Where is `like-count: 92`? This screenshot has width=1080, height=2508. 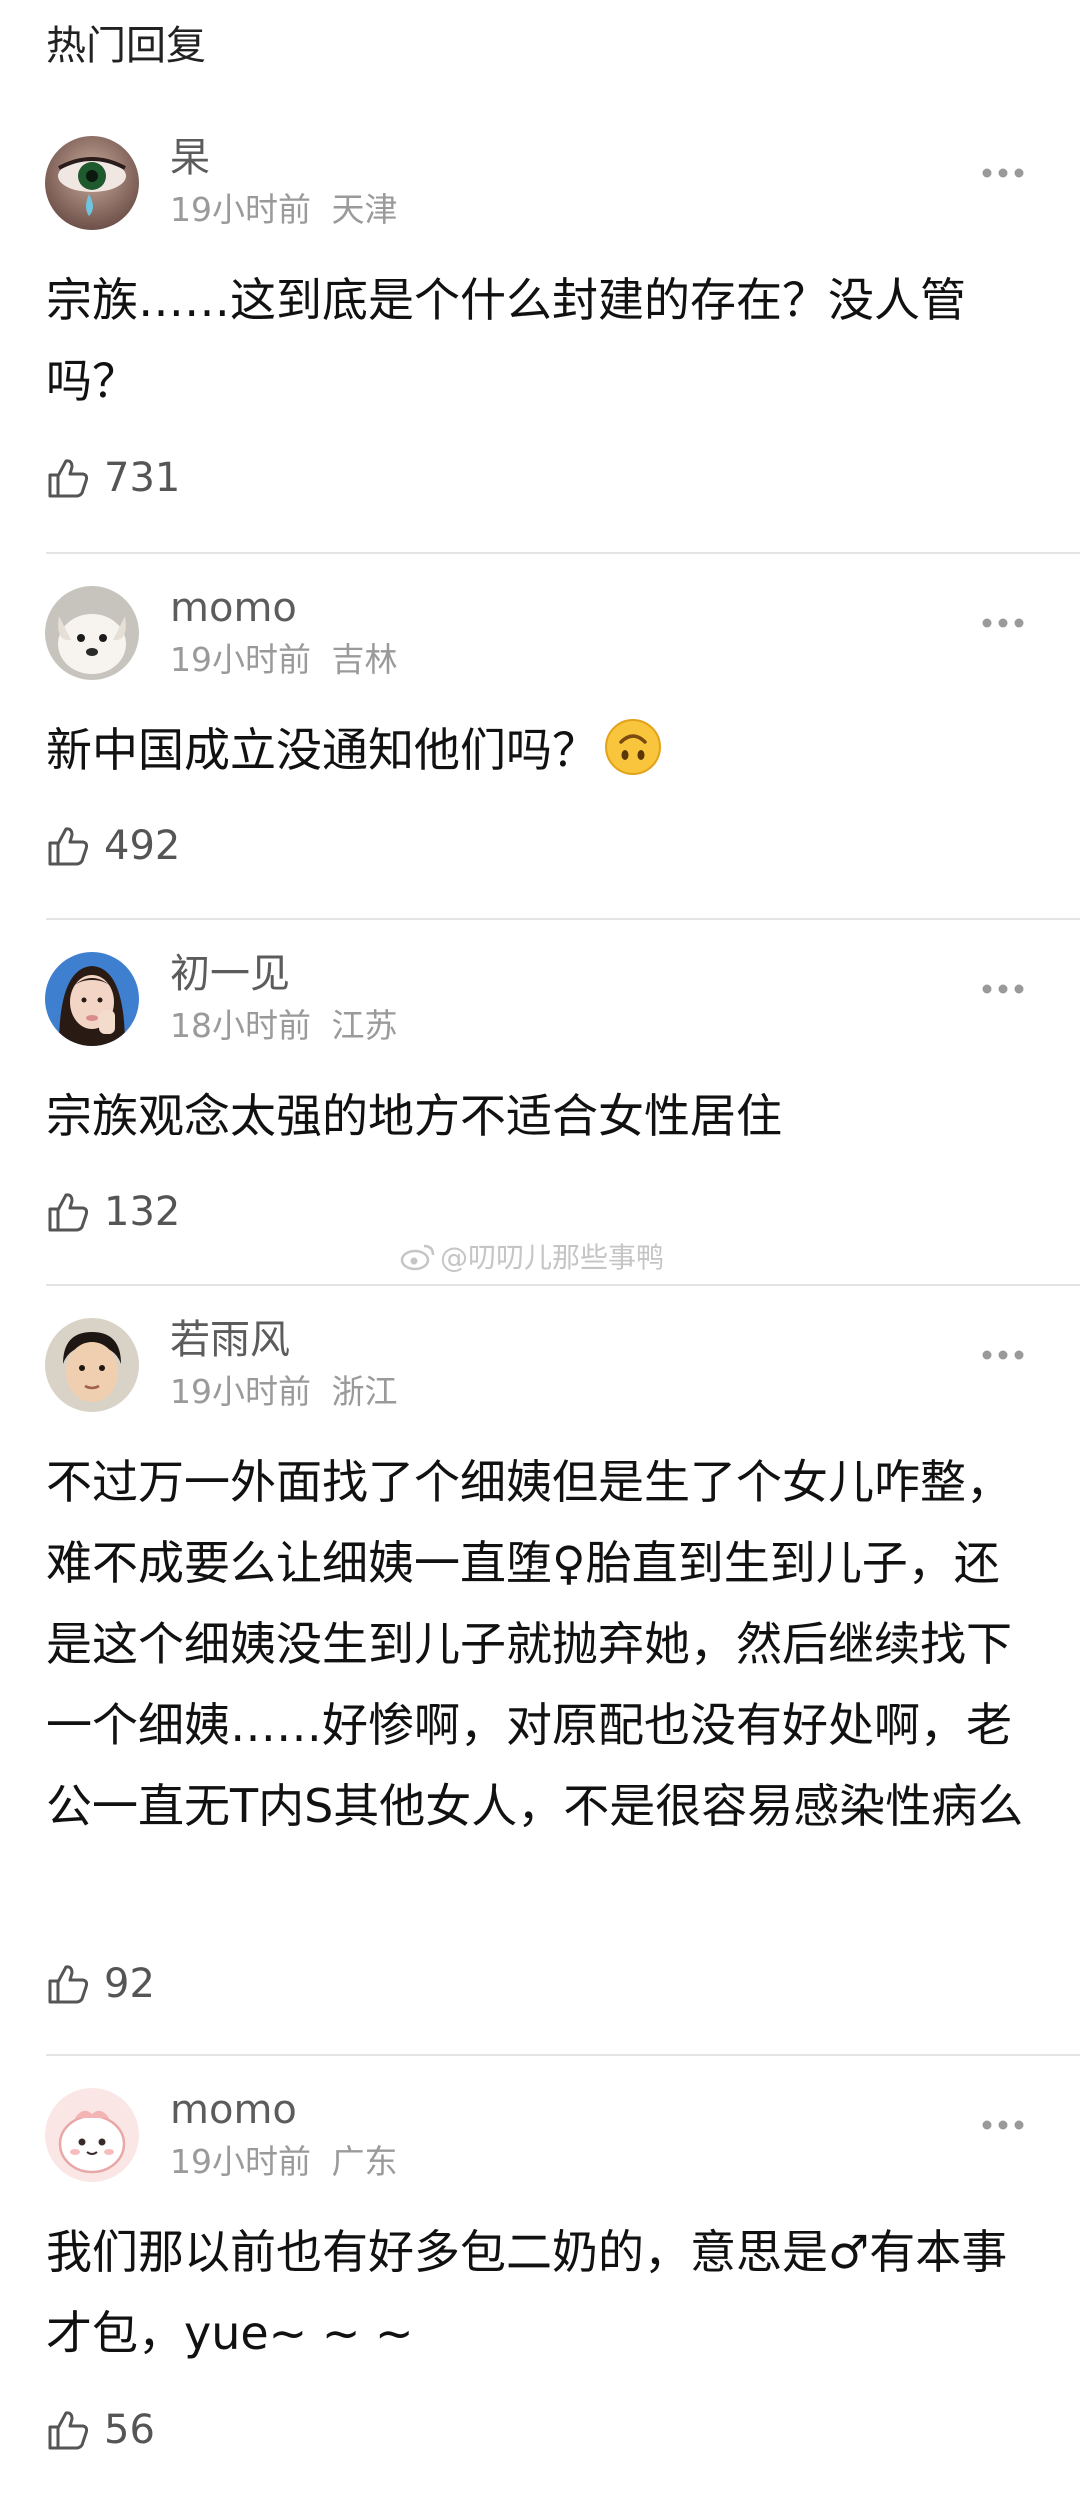 like-count: 92 is located at coordinates (129, 1984).